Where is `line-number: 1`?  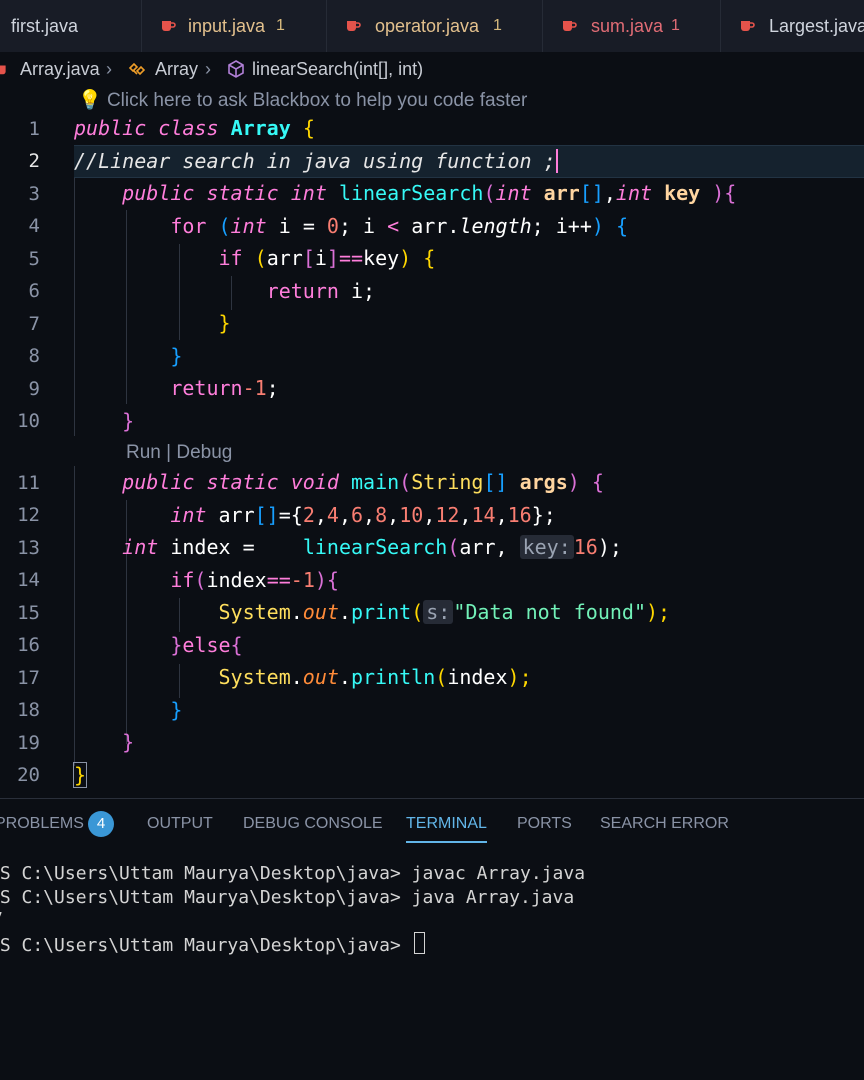
line-number: 1 is located at coordinates (34, 129).